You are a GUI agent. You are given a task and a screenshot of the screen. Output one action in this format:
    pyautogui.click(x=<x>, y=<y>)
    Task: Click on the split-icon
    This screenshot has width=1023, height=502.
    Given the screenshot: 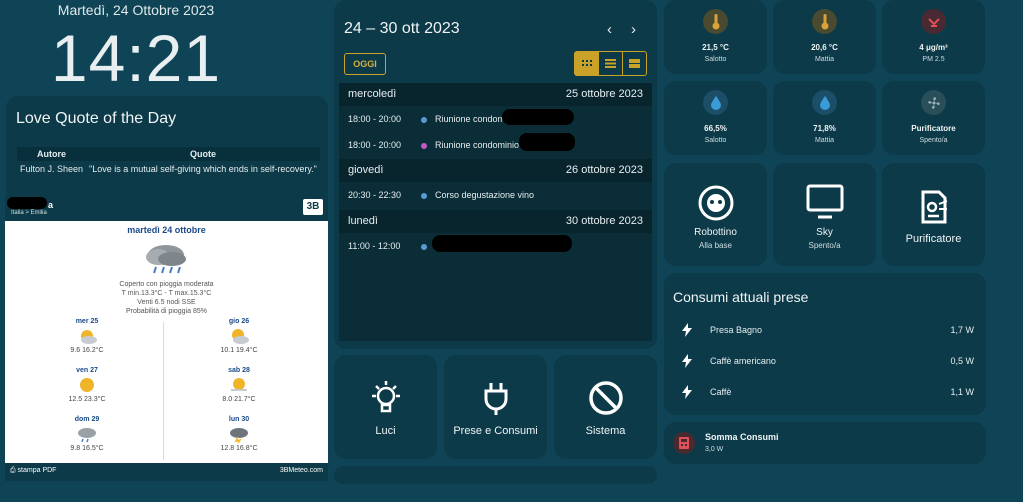 What is the action you would take?
    pyautogui.click(x=634, y=63)
    